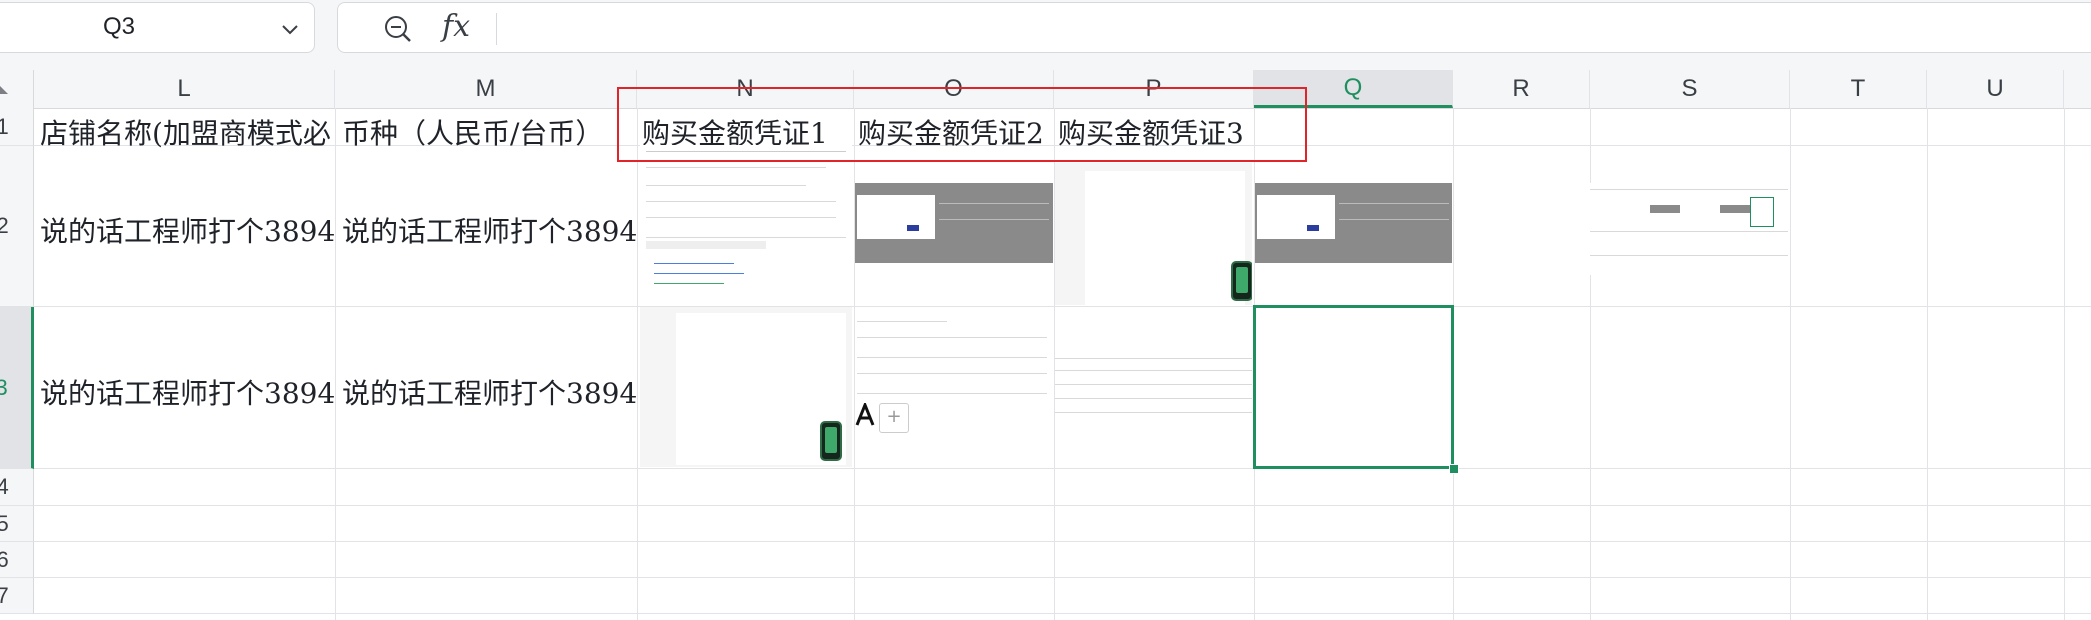  What do you see at coordinates (456, 26) in the screenshot?
I see `fx-icon: fx` at bounding box center [456, 26].